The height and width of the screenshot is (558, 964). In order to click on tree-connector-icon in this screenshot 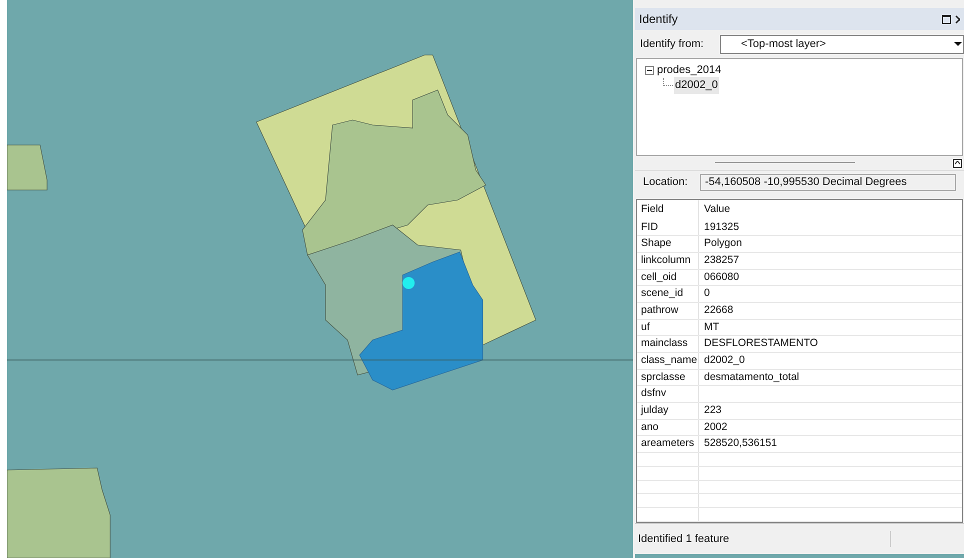, I will do `click(668, 82)`.